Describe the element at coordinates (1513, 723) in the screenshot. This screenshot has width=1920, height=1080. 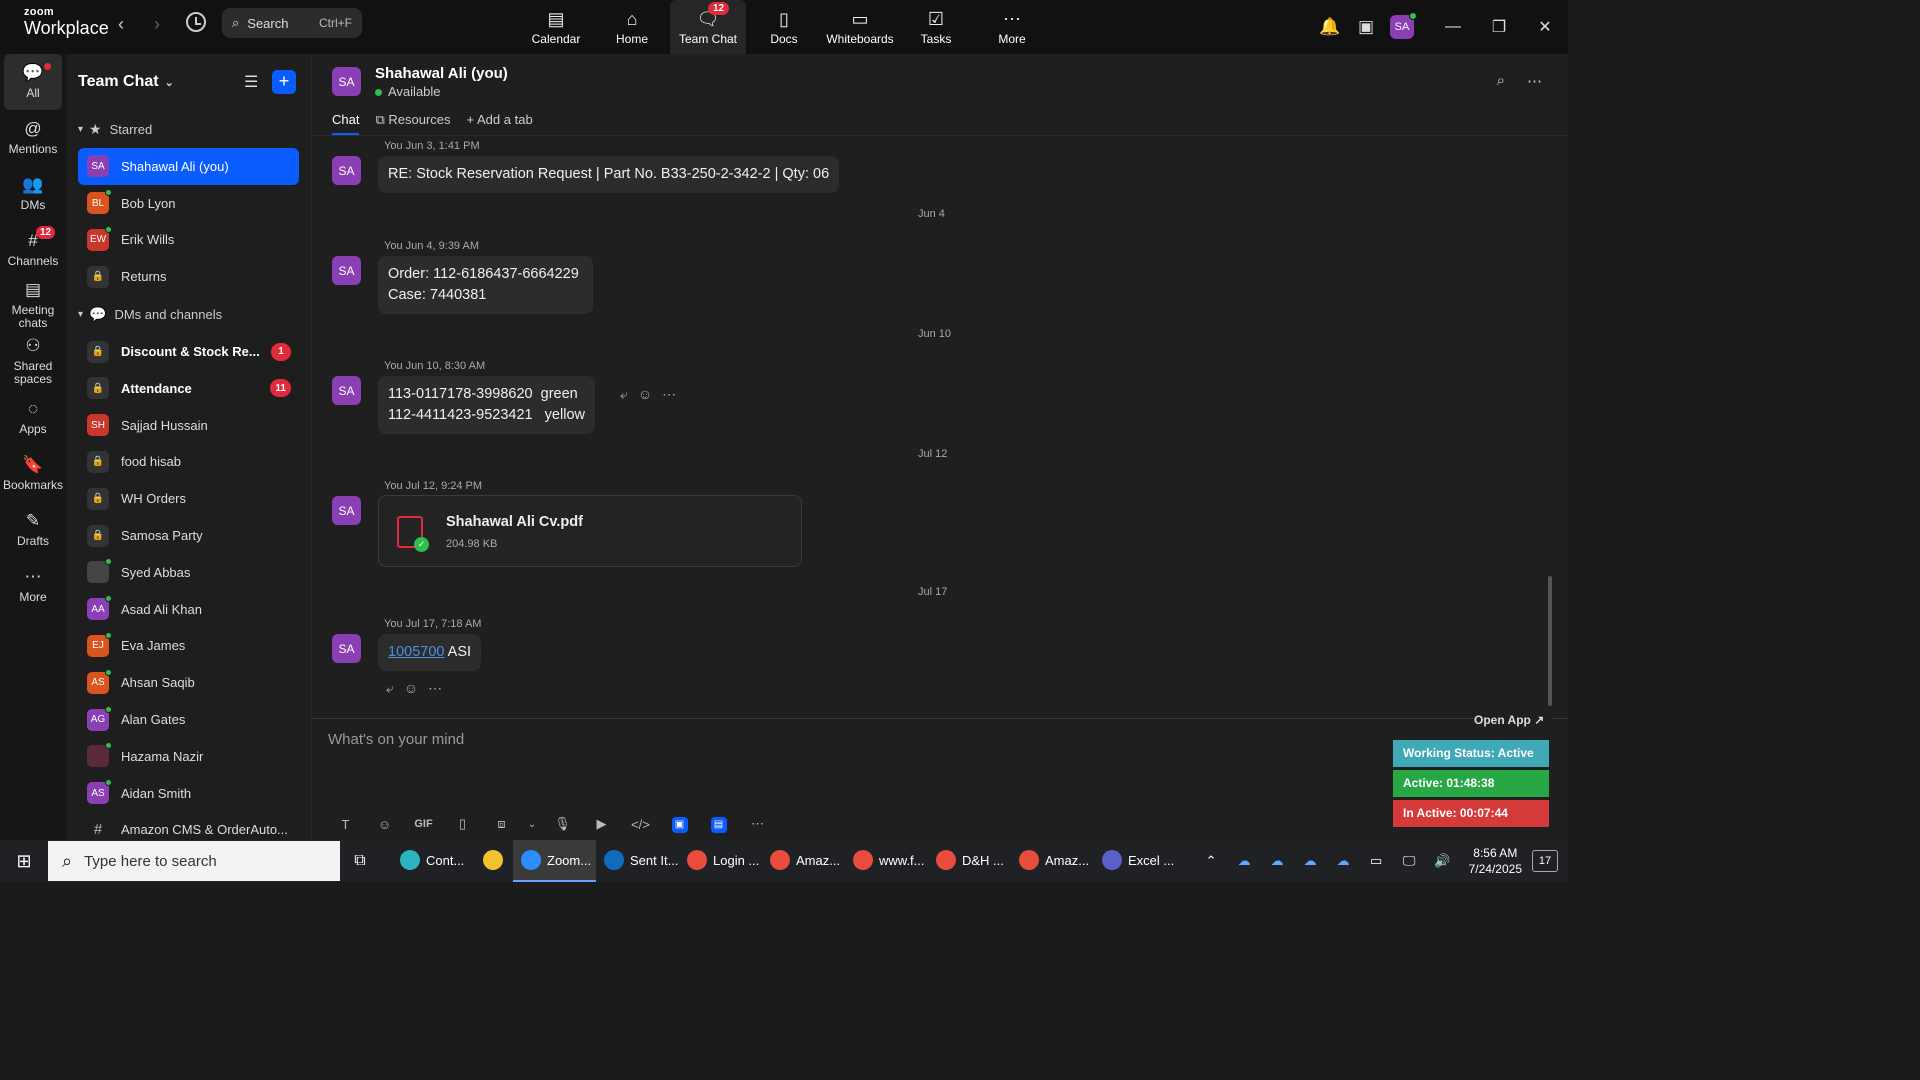
I see `open-app-button: Open App ↗` at that location.